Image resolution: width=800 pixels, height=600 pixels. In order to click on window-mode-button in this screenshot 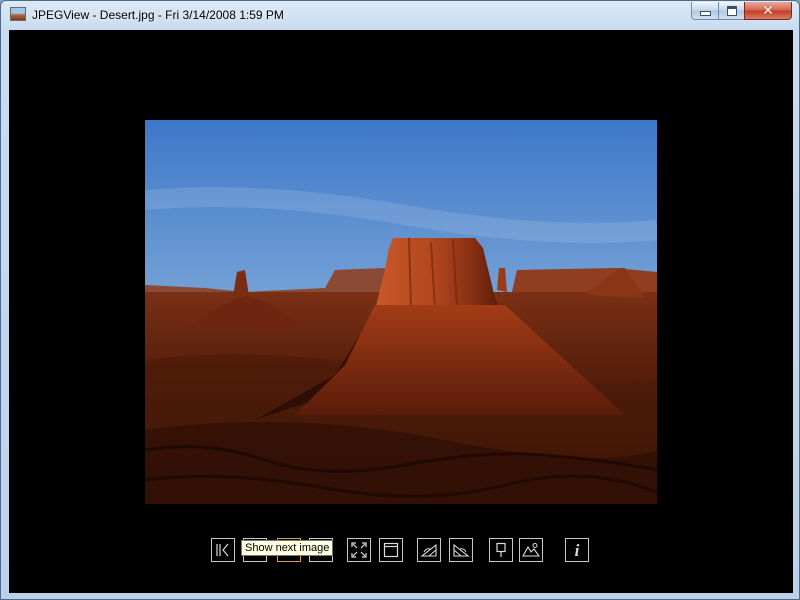, I will do `click(391, 550)`.